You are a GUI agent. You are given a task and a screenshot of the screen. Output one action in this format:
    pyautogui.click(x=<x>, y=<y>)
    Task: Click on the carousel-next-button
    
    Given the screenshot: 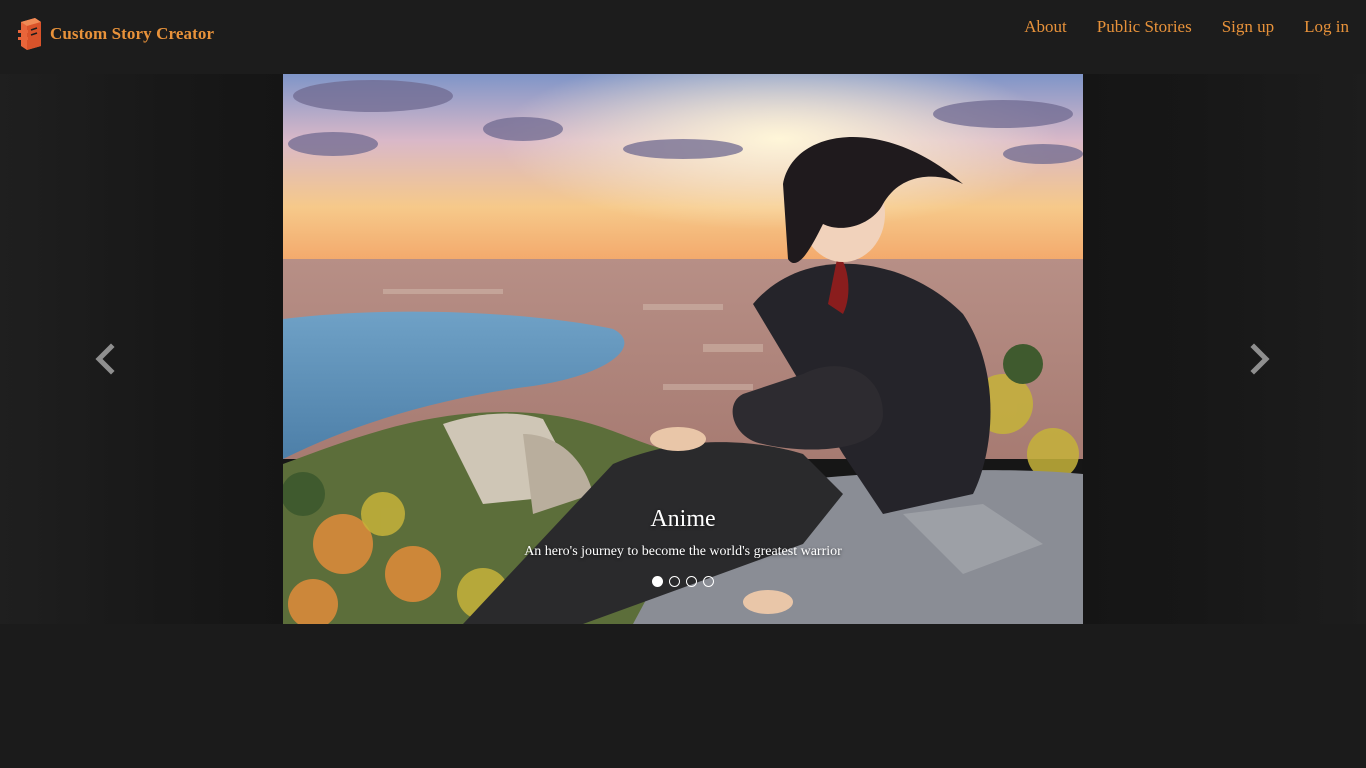 What is the action you would take?
    pyautogui.click(x=1260, y=359)
    